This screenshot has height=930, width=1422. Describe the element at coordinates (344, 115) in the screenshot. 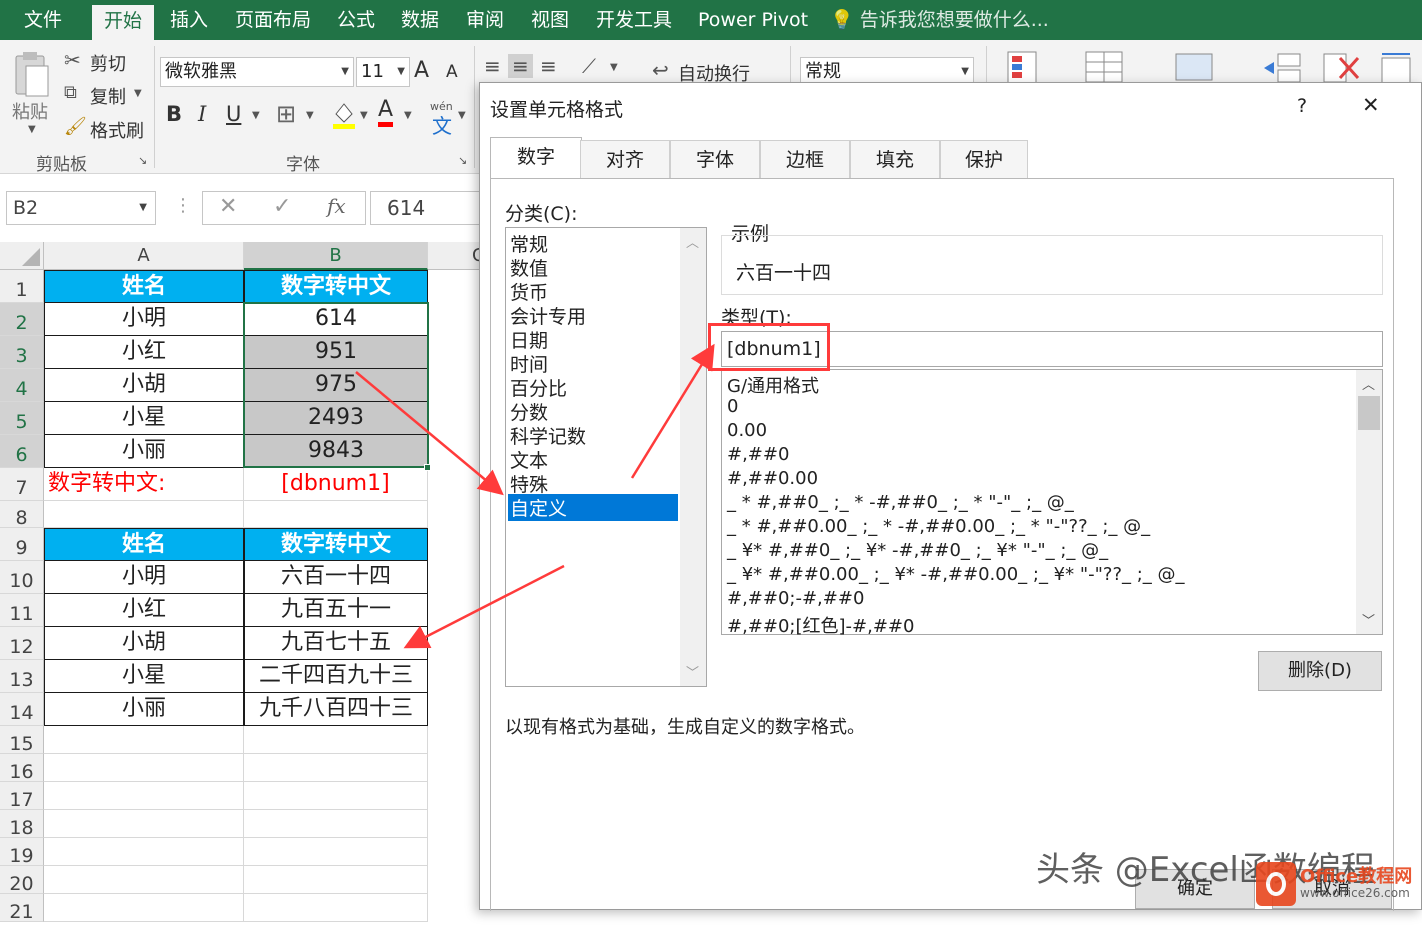

I see `fill-color-icon` at that location.